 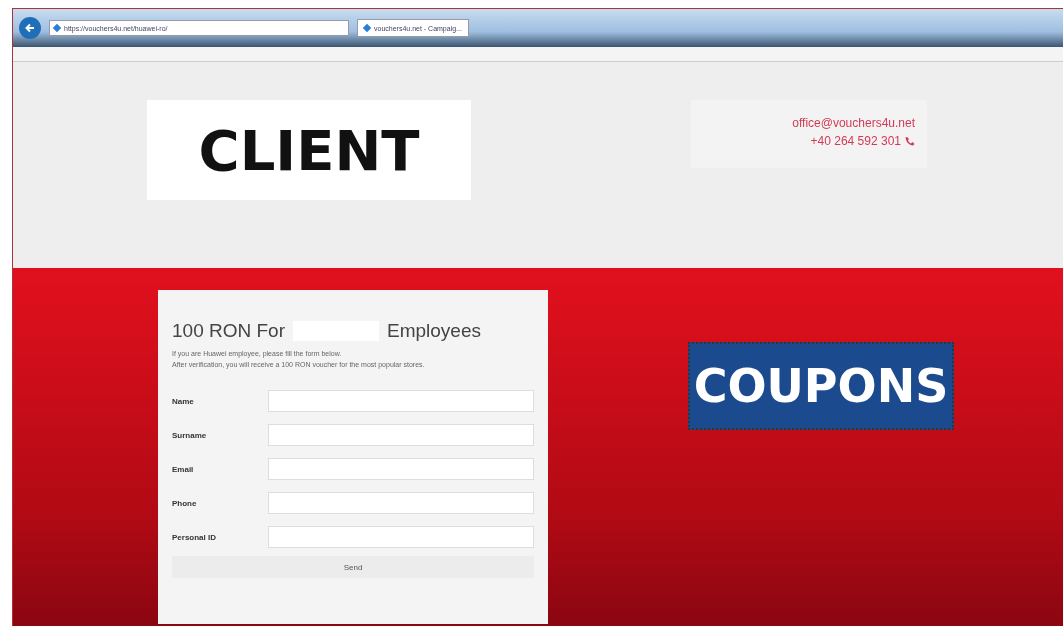 What do you see at coordinates (853, 123) in the screenshot?
I see `email-link: office@vouchers4u.net` at bounding box center [853, 123].